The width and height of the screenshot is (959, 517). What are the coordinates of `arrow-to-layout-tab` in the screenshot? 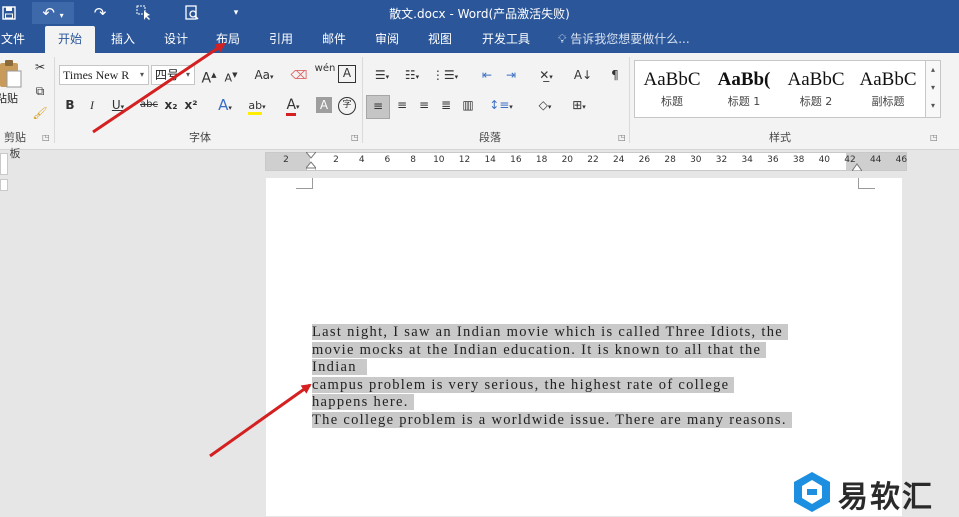 It's located at (159, 88).